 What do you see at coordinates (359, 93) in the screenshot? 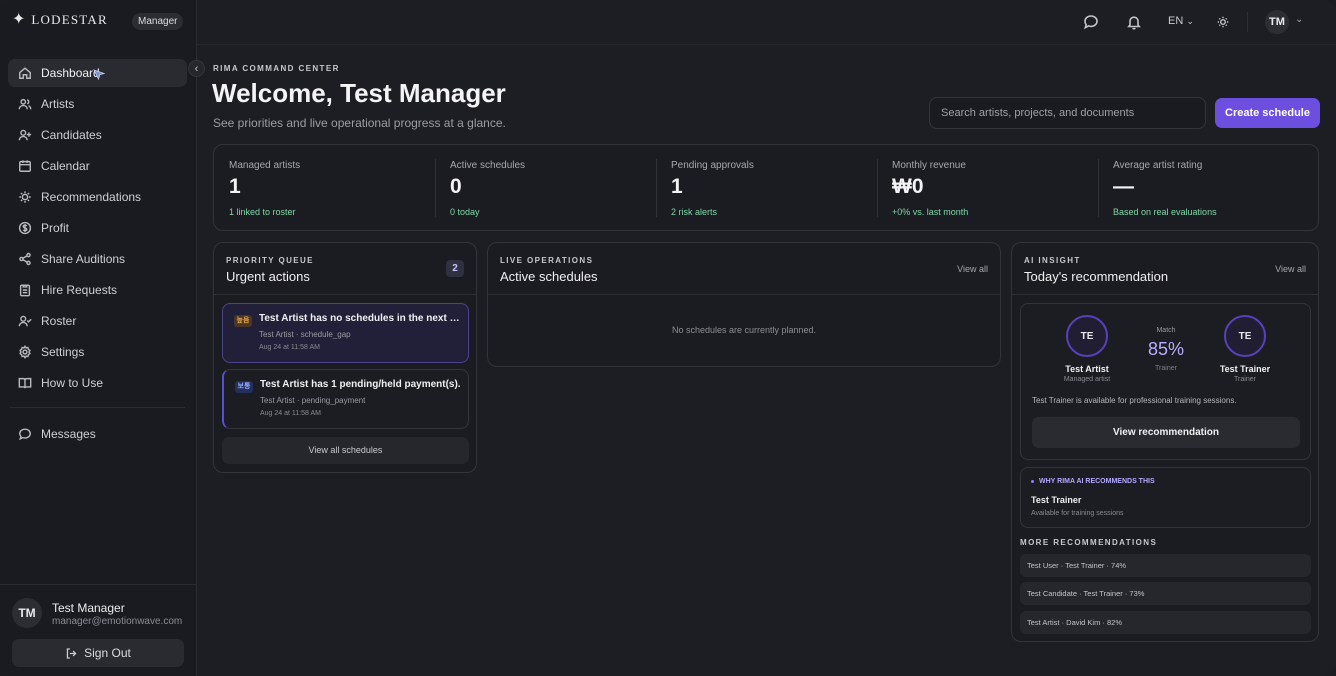
I see `page-title: Welcome, Test Manager` at bounding box center [359, 93].